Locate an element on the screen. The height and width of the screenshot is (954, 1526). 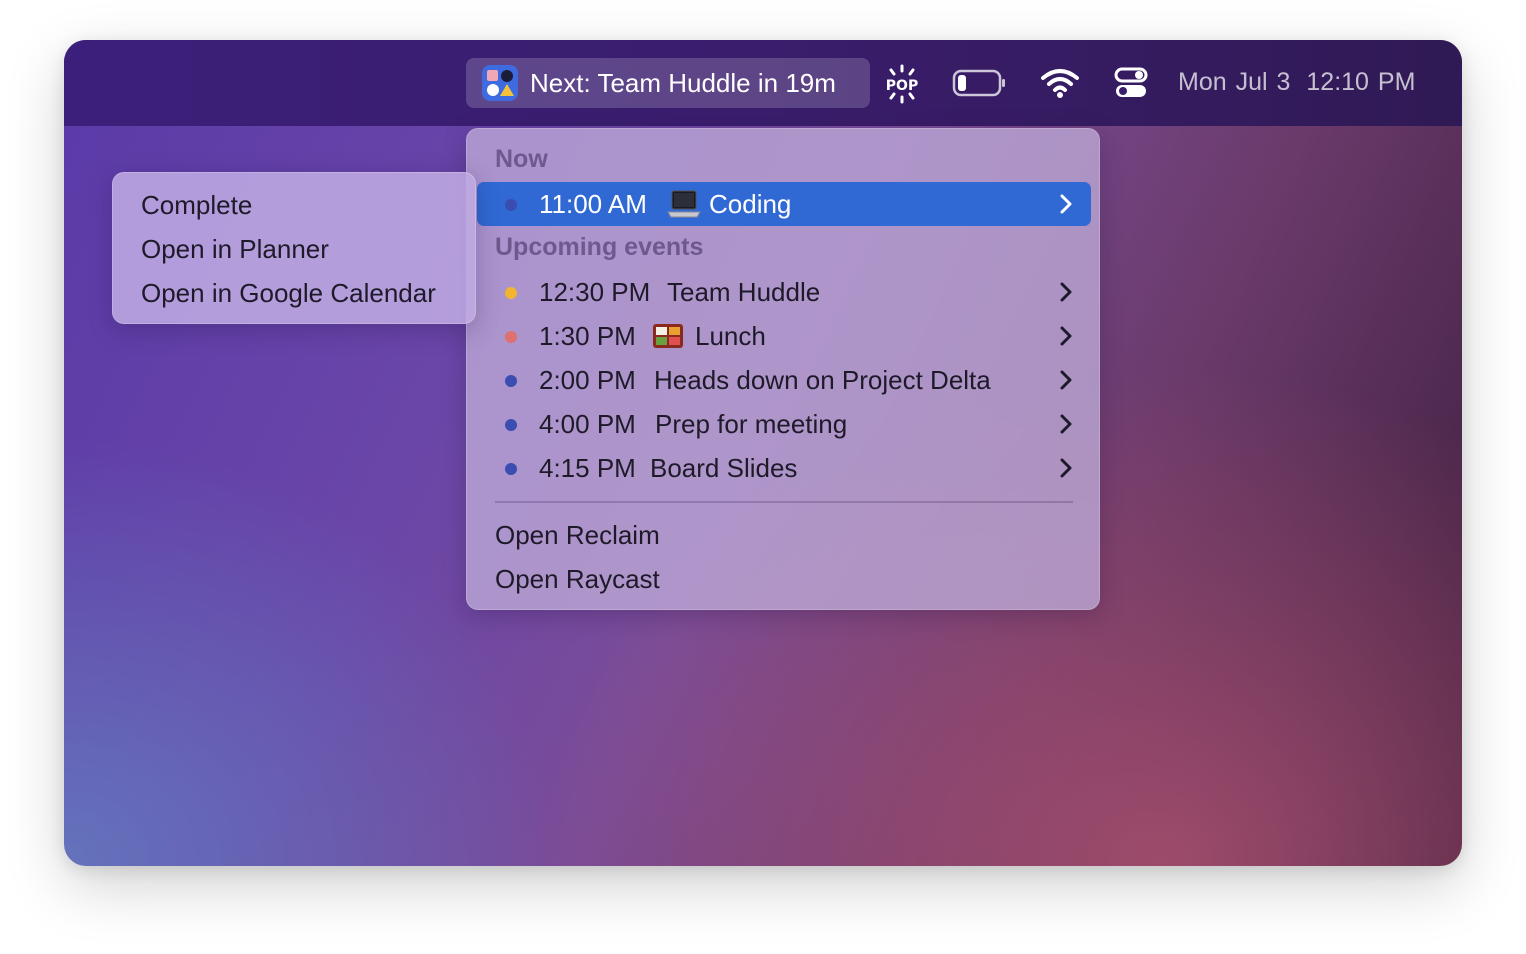
wifi-icon is located at coordinates (1060, 83).